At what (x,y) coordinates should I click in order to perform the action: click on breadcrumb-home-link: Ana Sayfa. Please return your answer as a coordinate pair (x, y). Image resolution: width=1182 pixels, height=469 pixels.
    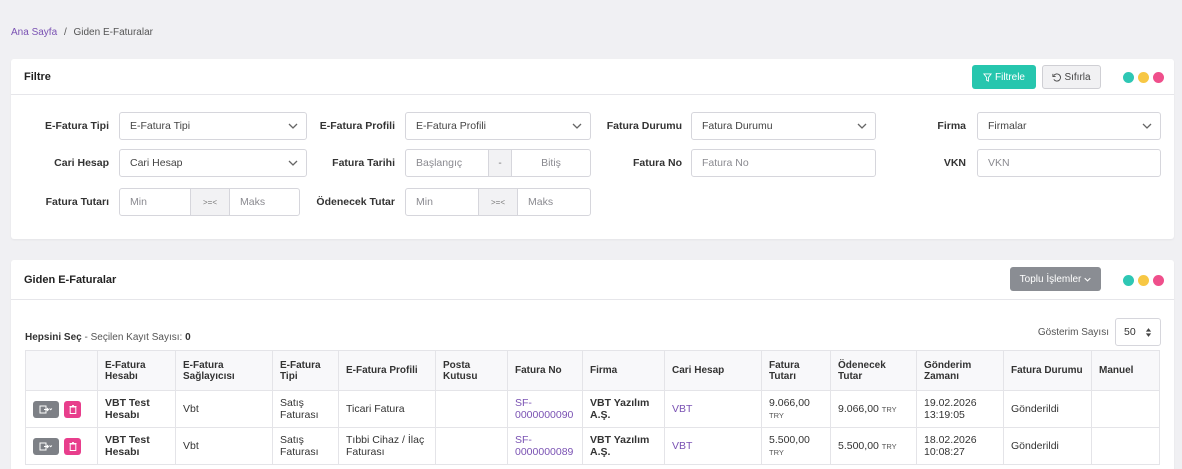
    Looking at the image, I should click on (34, 32).